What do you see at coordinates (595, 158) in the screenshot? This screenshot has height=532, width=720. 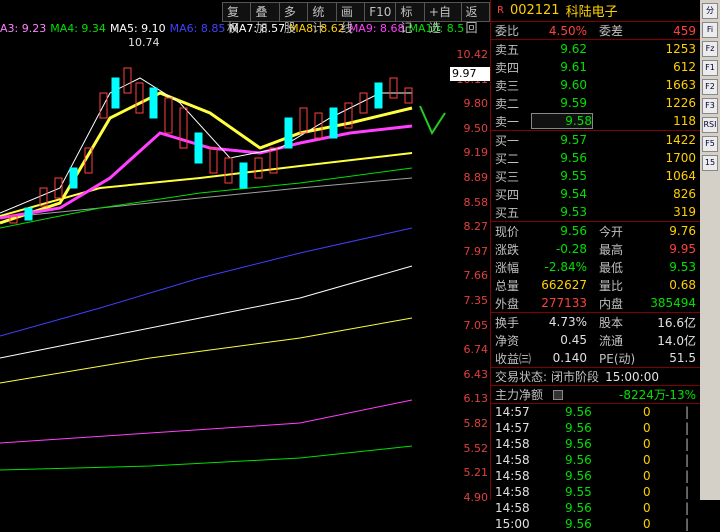 I see `buy-row: 买二 9.56 1700` at bounding box center [595, 158].